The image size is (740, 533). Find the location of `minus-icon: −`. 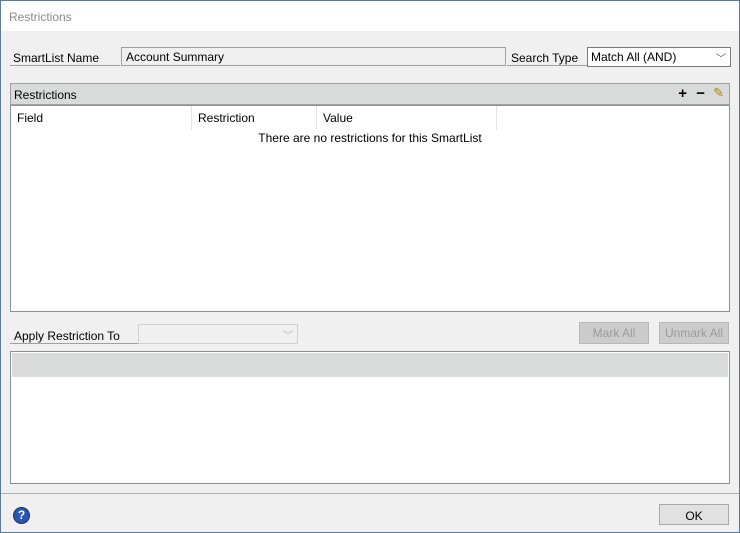

minus-icon: − is located at coordinates (700, 93).